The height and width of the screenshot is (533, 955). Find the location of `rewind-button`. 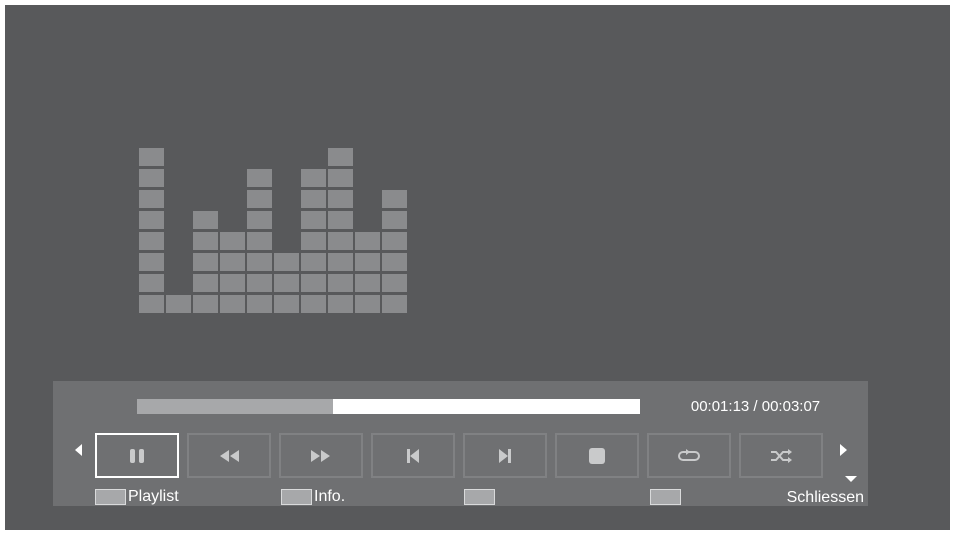

rewind-button is located at coordinates (229, 455).